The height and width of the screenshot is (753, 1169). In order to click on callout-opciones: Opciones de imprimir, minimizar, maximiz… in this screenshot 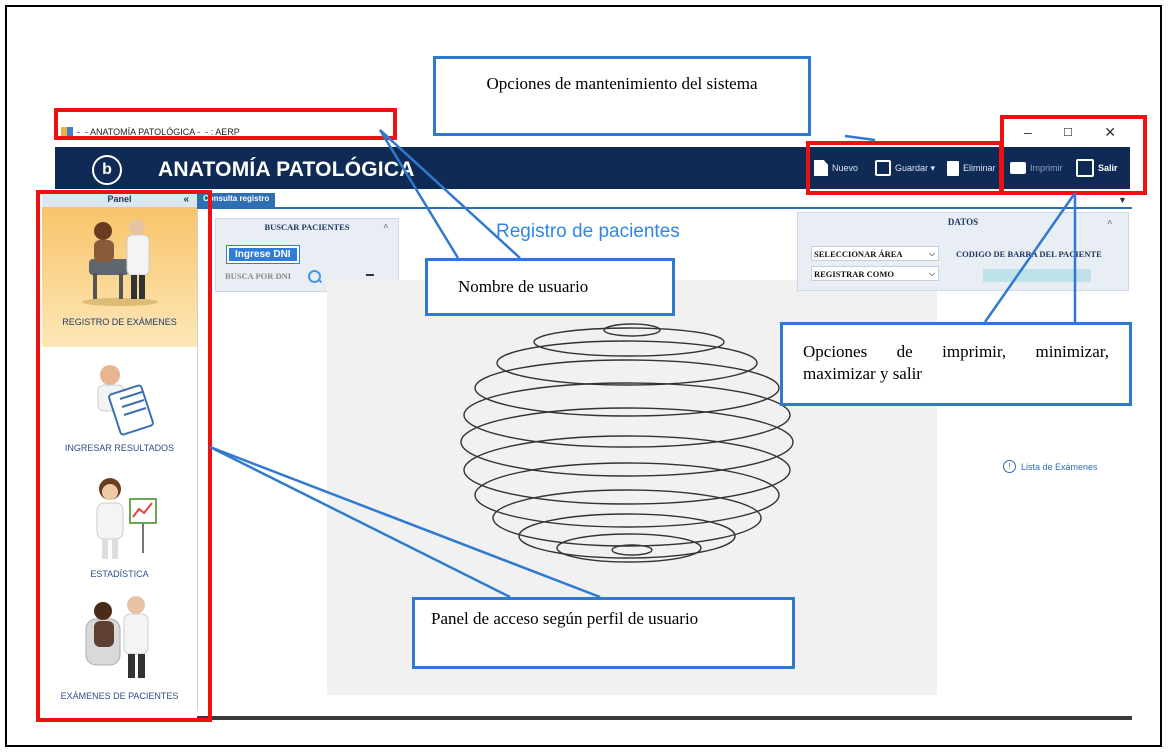, I will do `click(956, 364)`.